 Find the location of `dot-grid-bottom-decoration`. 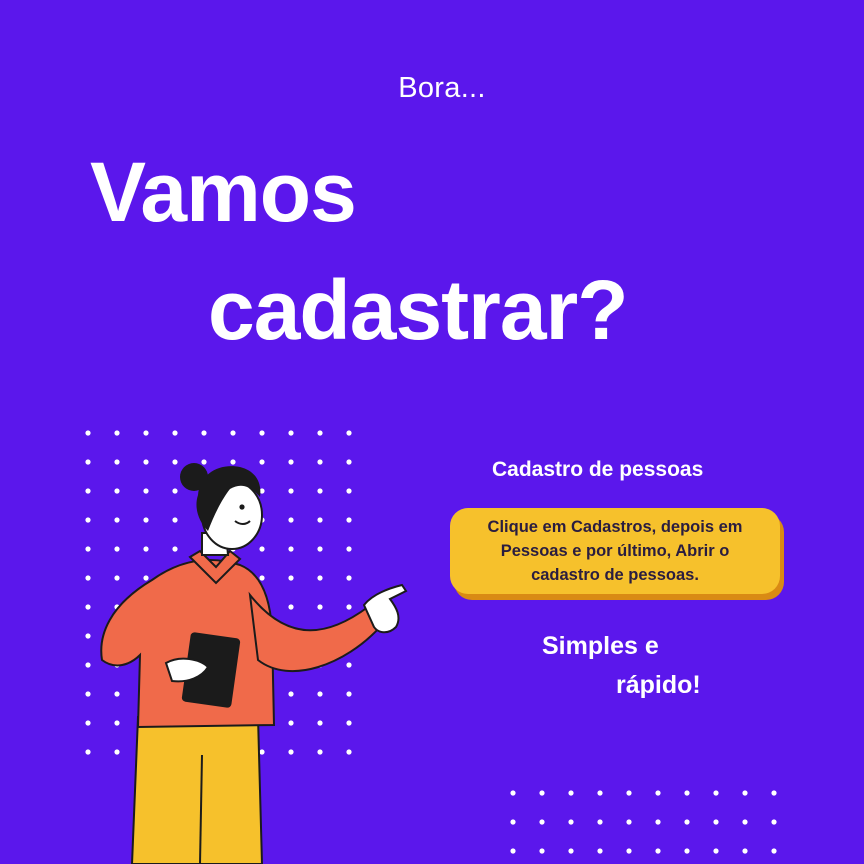

dot-grid-bottom-decoration is located at coordinates (643, 822).